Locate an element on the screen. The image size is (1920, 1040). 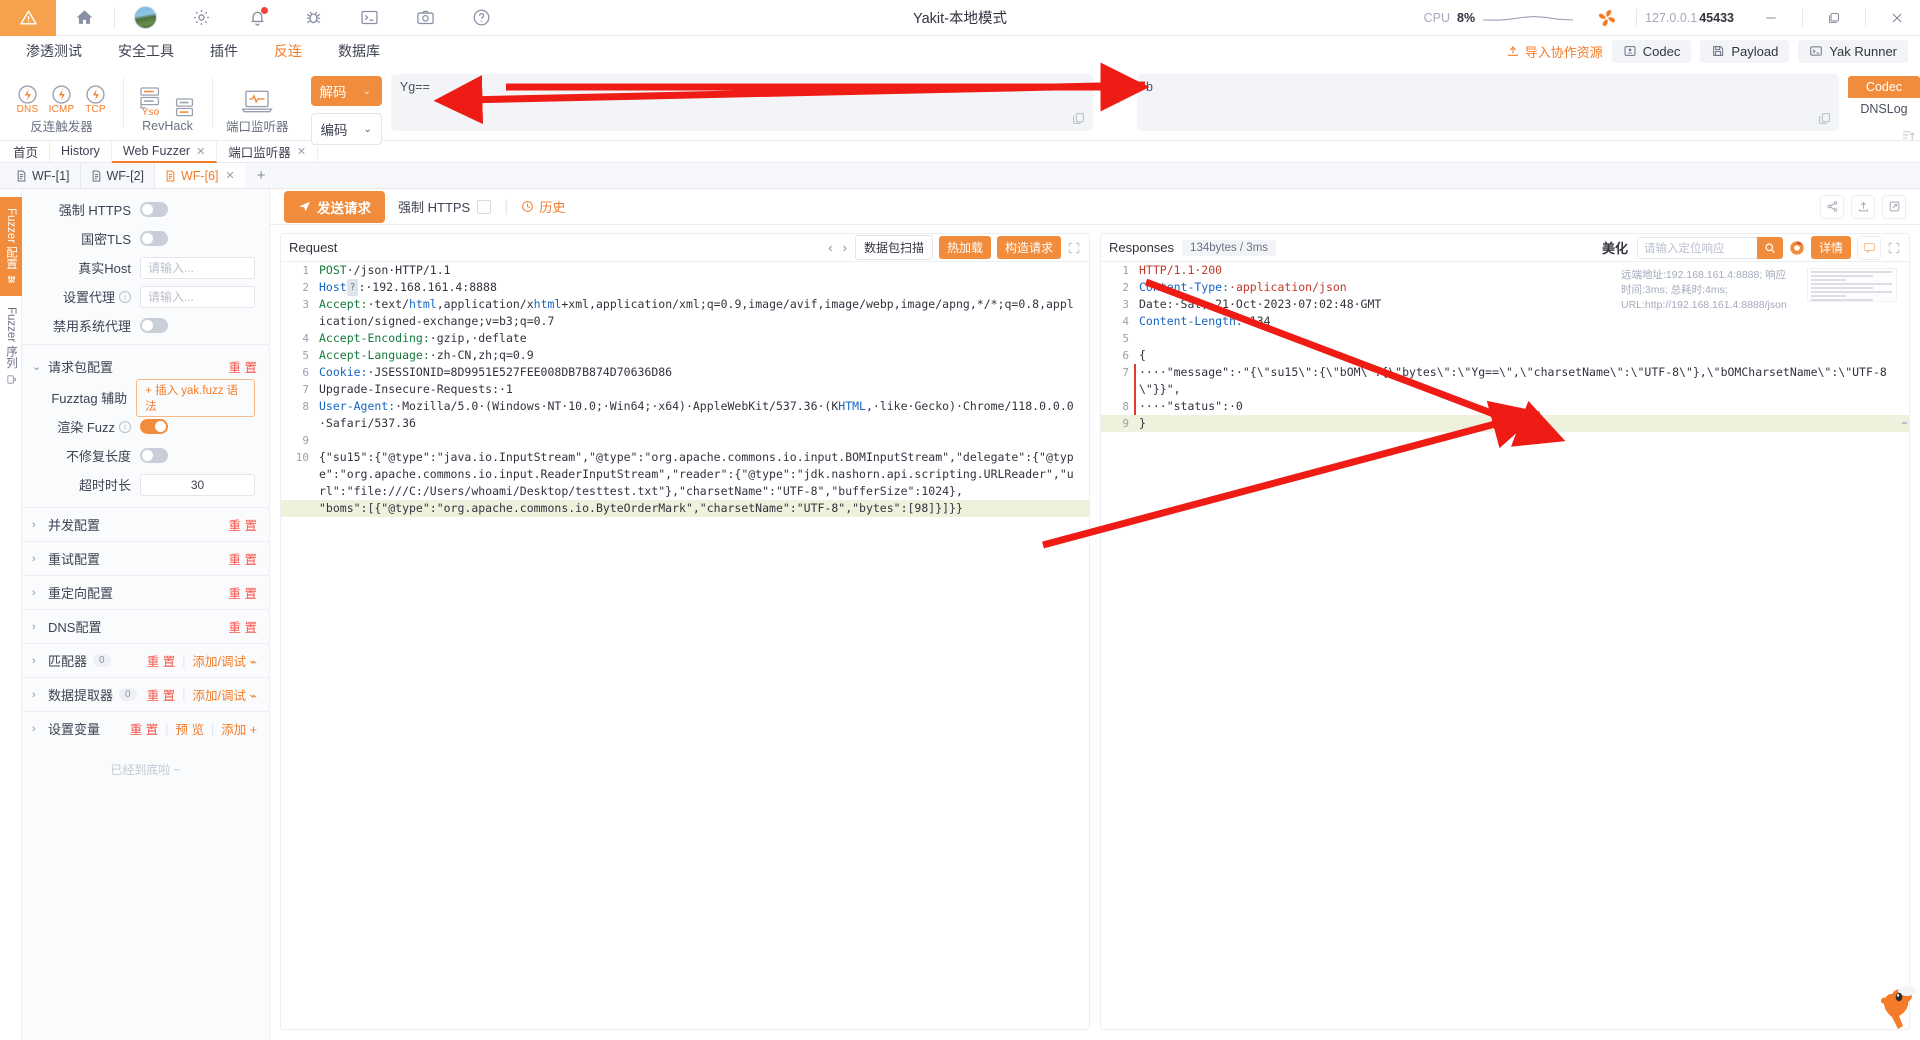
packet-scan-button: 数据包扫描 is located at coordinates (893, 247).